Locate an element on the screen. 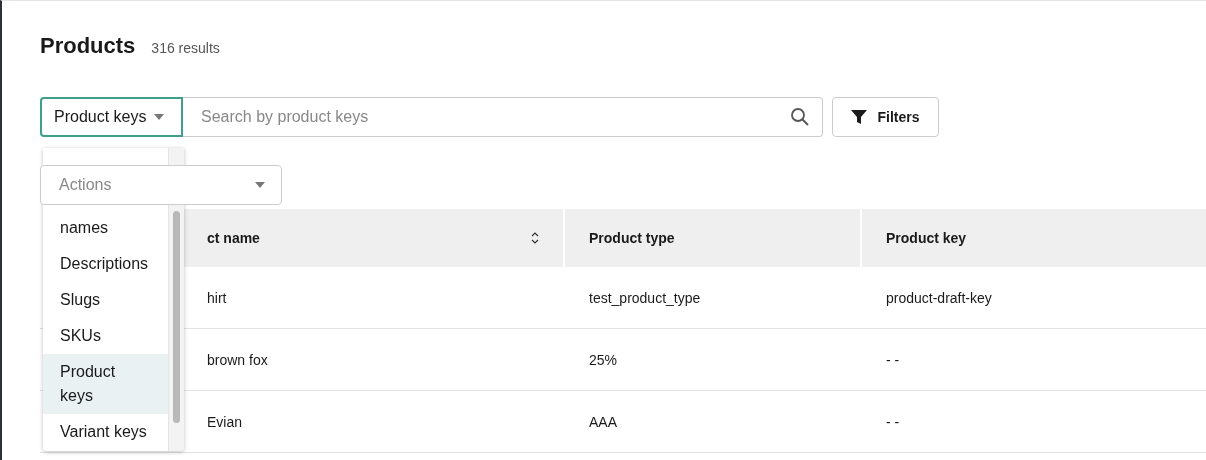  table-cell-text: brown fox is located at coordinates (237, 360).